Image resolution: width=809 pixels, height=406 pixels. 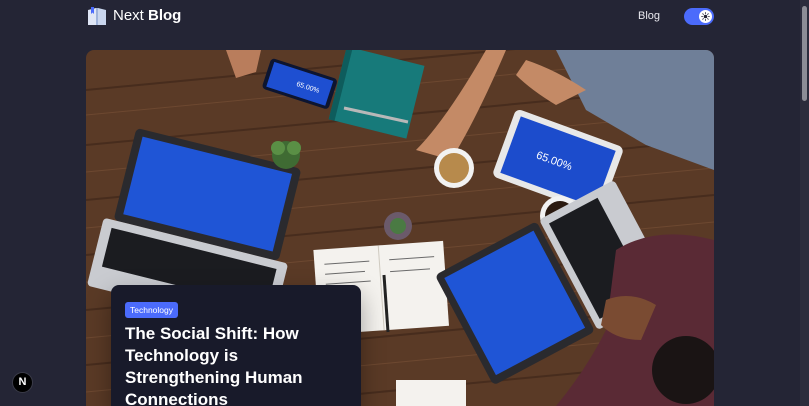 I want to click on book-logo-icon, so click(x=97, y=16).